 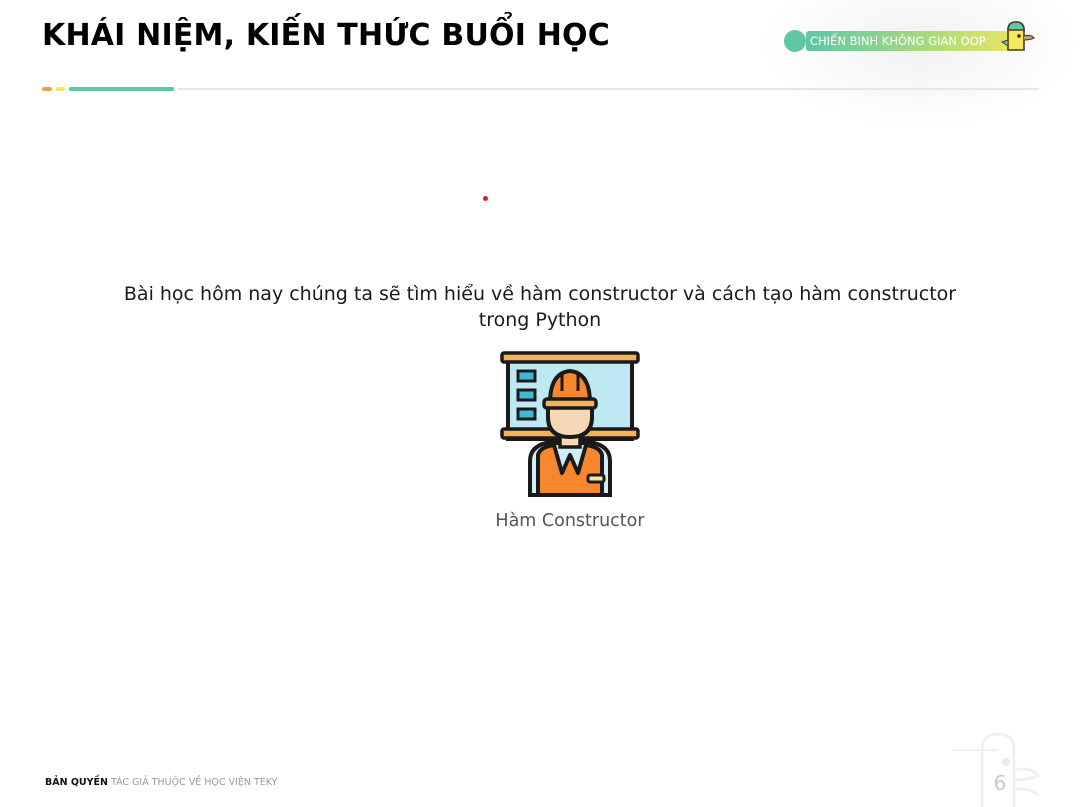 I want to click on divider-orange-segment, so click(x=47, y=89).